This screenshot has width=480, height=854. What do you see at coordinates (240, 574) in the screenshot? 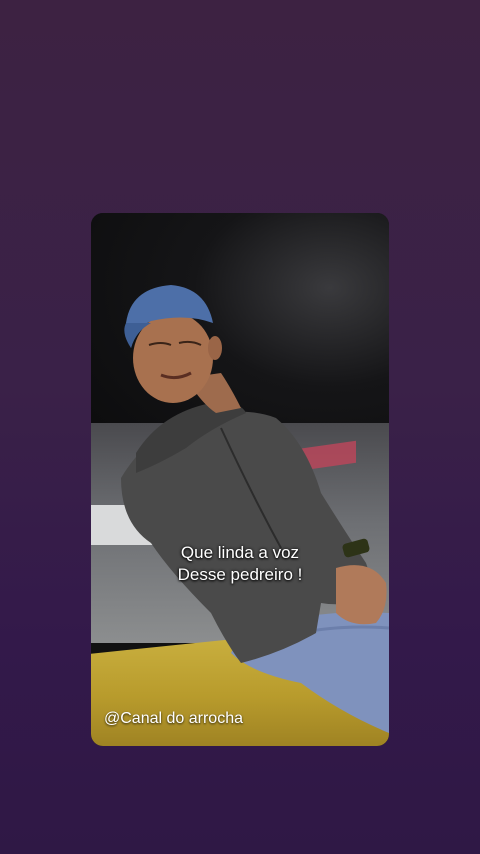
I see `caption-line-2: Desse pedreiro !` at bounding box center [240, 574].